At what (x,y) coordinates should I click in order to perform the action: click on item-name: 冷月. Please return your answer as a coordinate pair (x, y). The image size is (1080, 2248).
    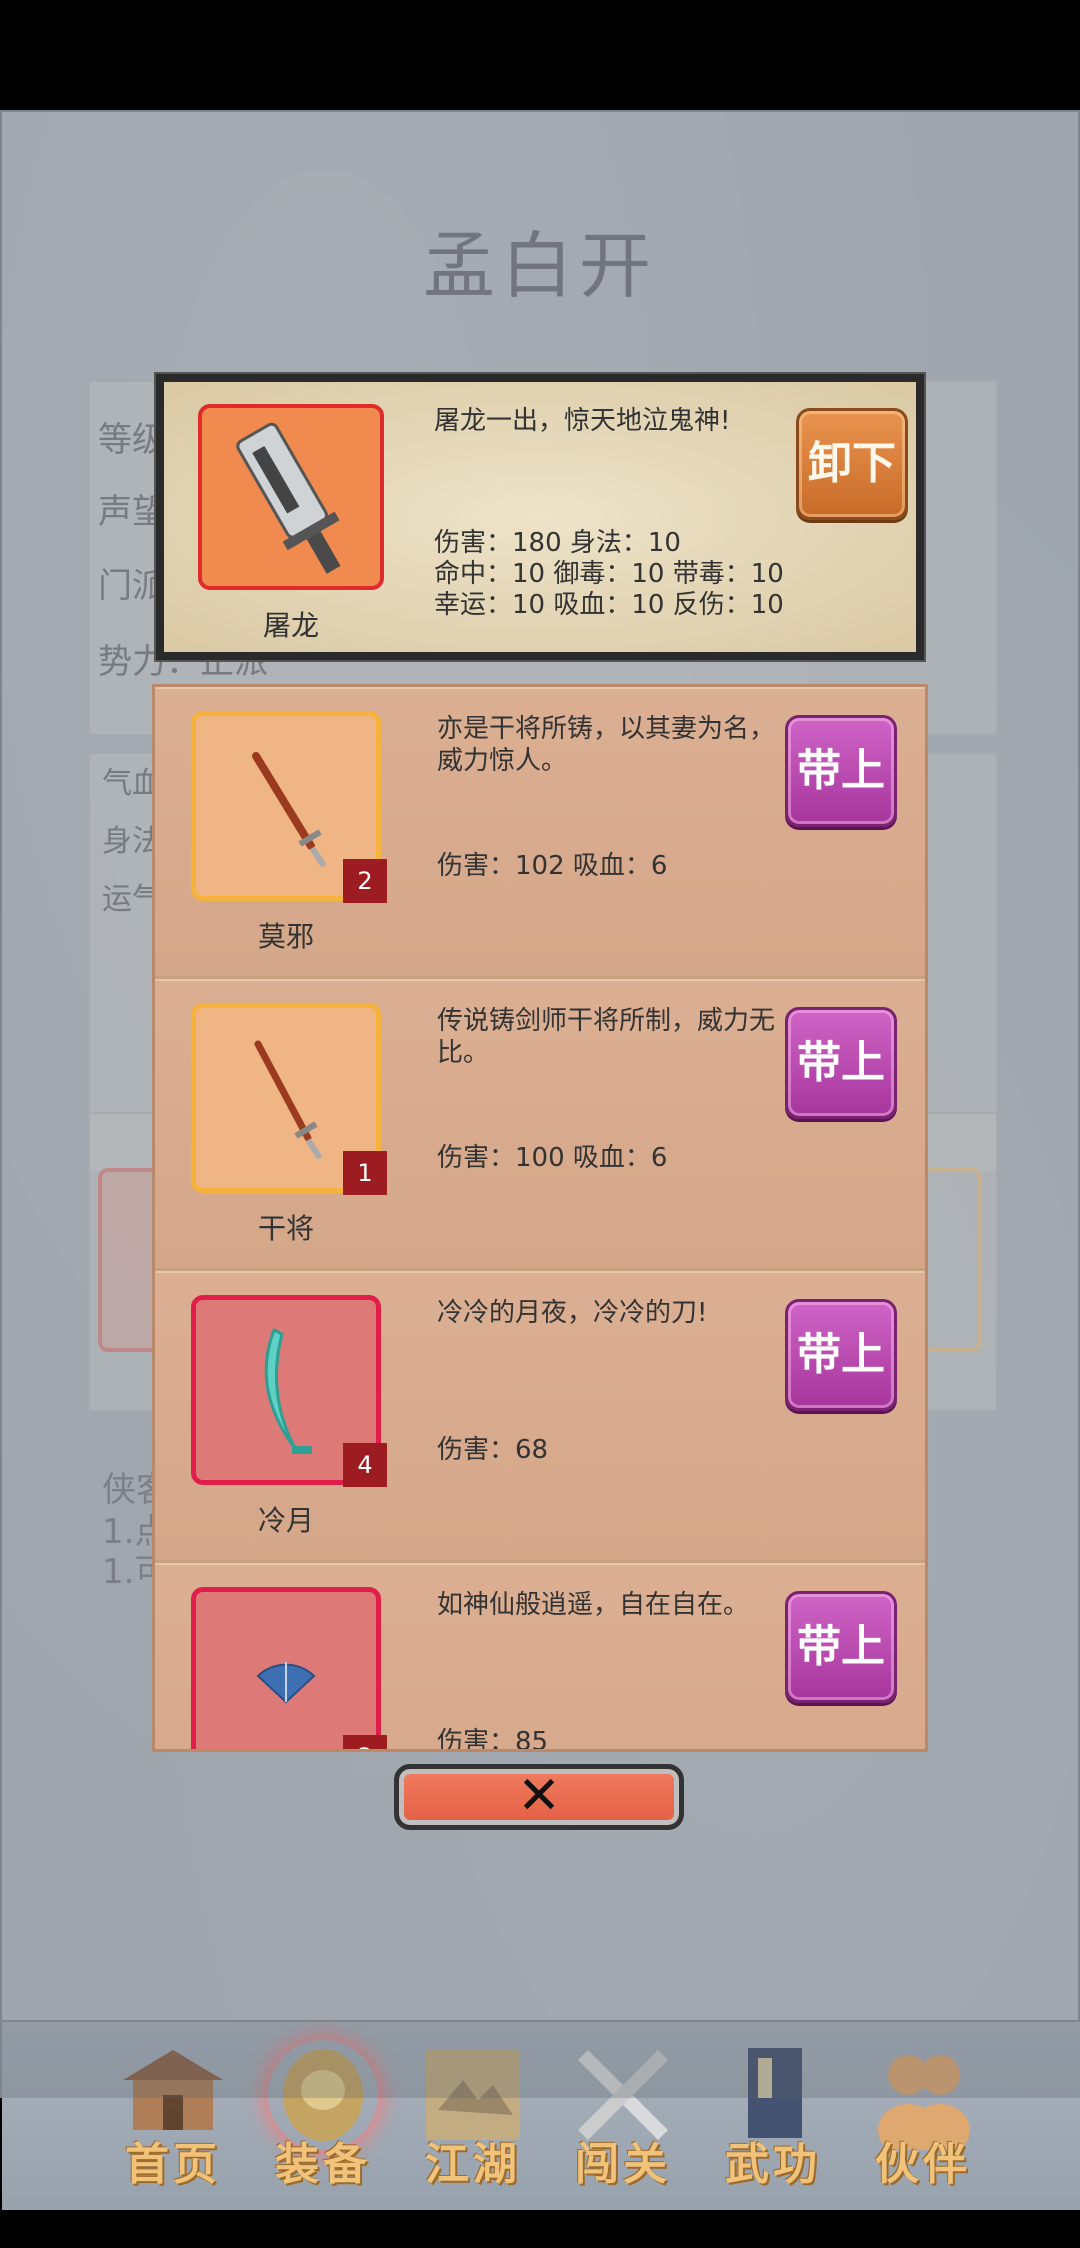
    Looking at the image, I should click on (285, 1520).